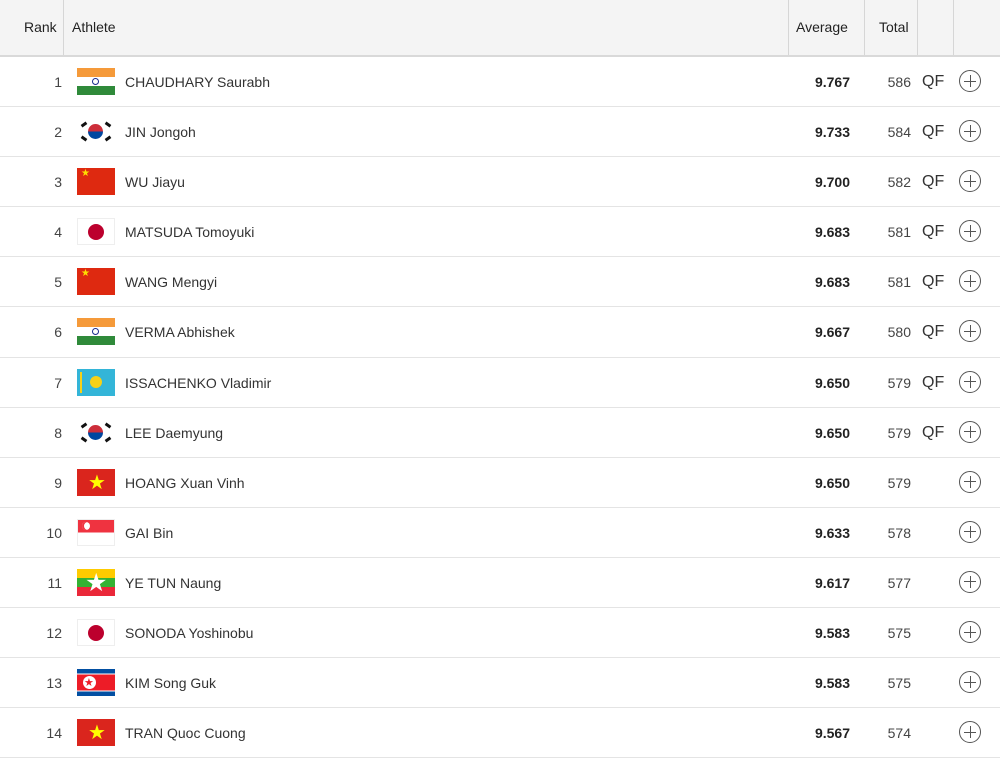 This screenshot has height=758, width=1000. Describe the element at coordinates (54, 683) in the screenshot. I see `rank-cell: 13` at that location.